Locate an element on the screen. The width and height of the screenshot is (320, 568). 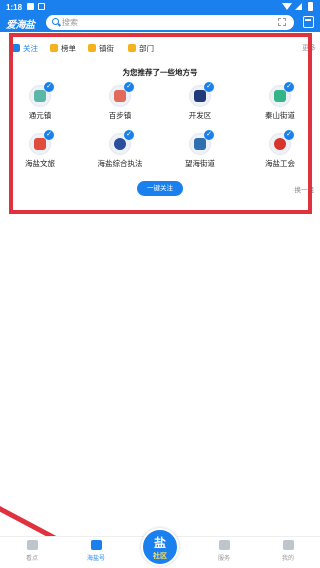
news-icon is located at coordinates (32, 545).